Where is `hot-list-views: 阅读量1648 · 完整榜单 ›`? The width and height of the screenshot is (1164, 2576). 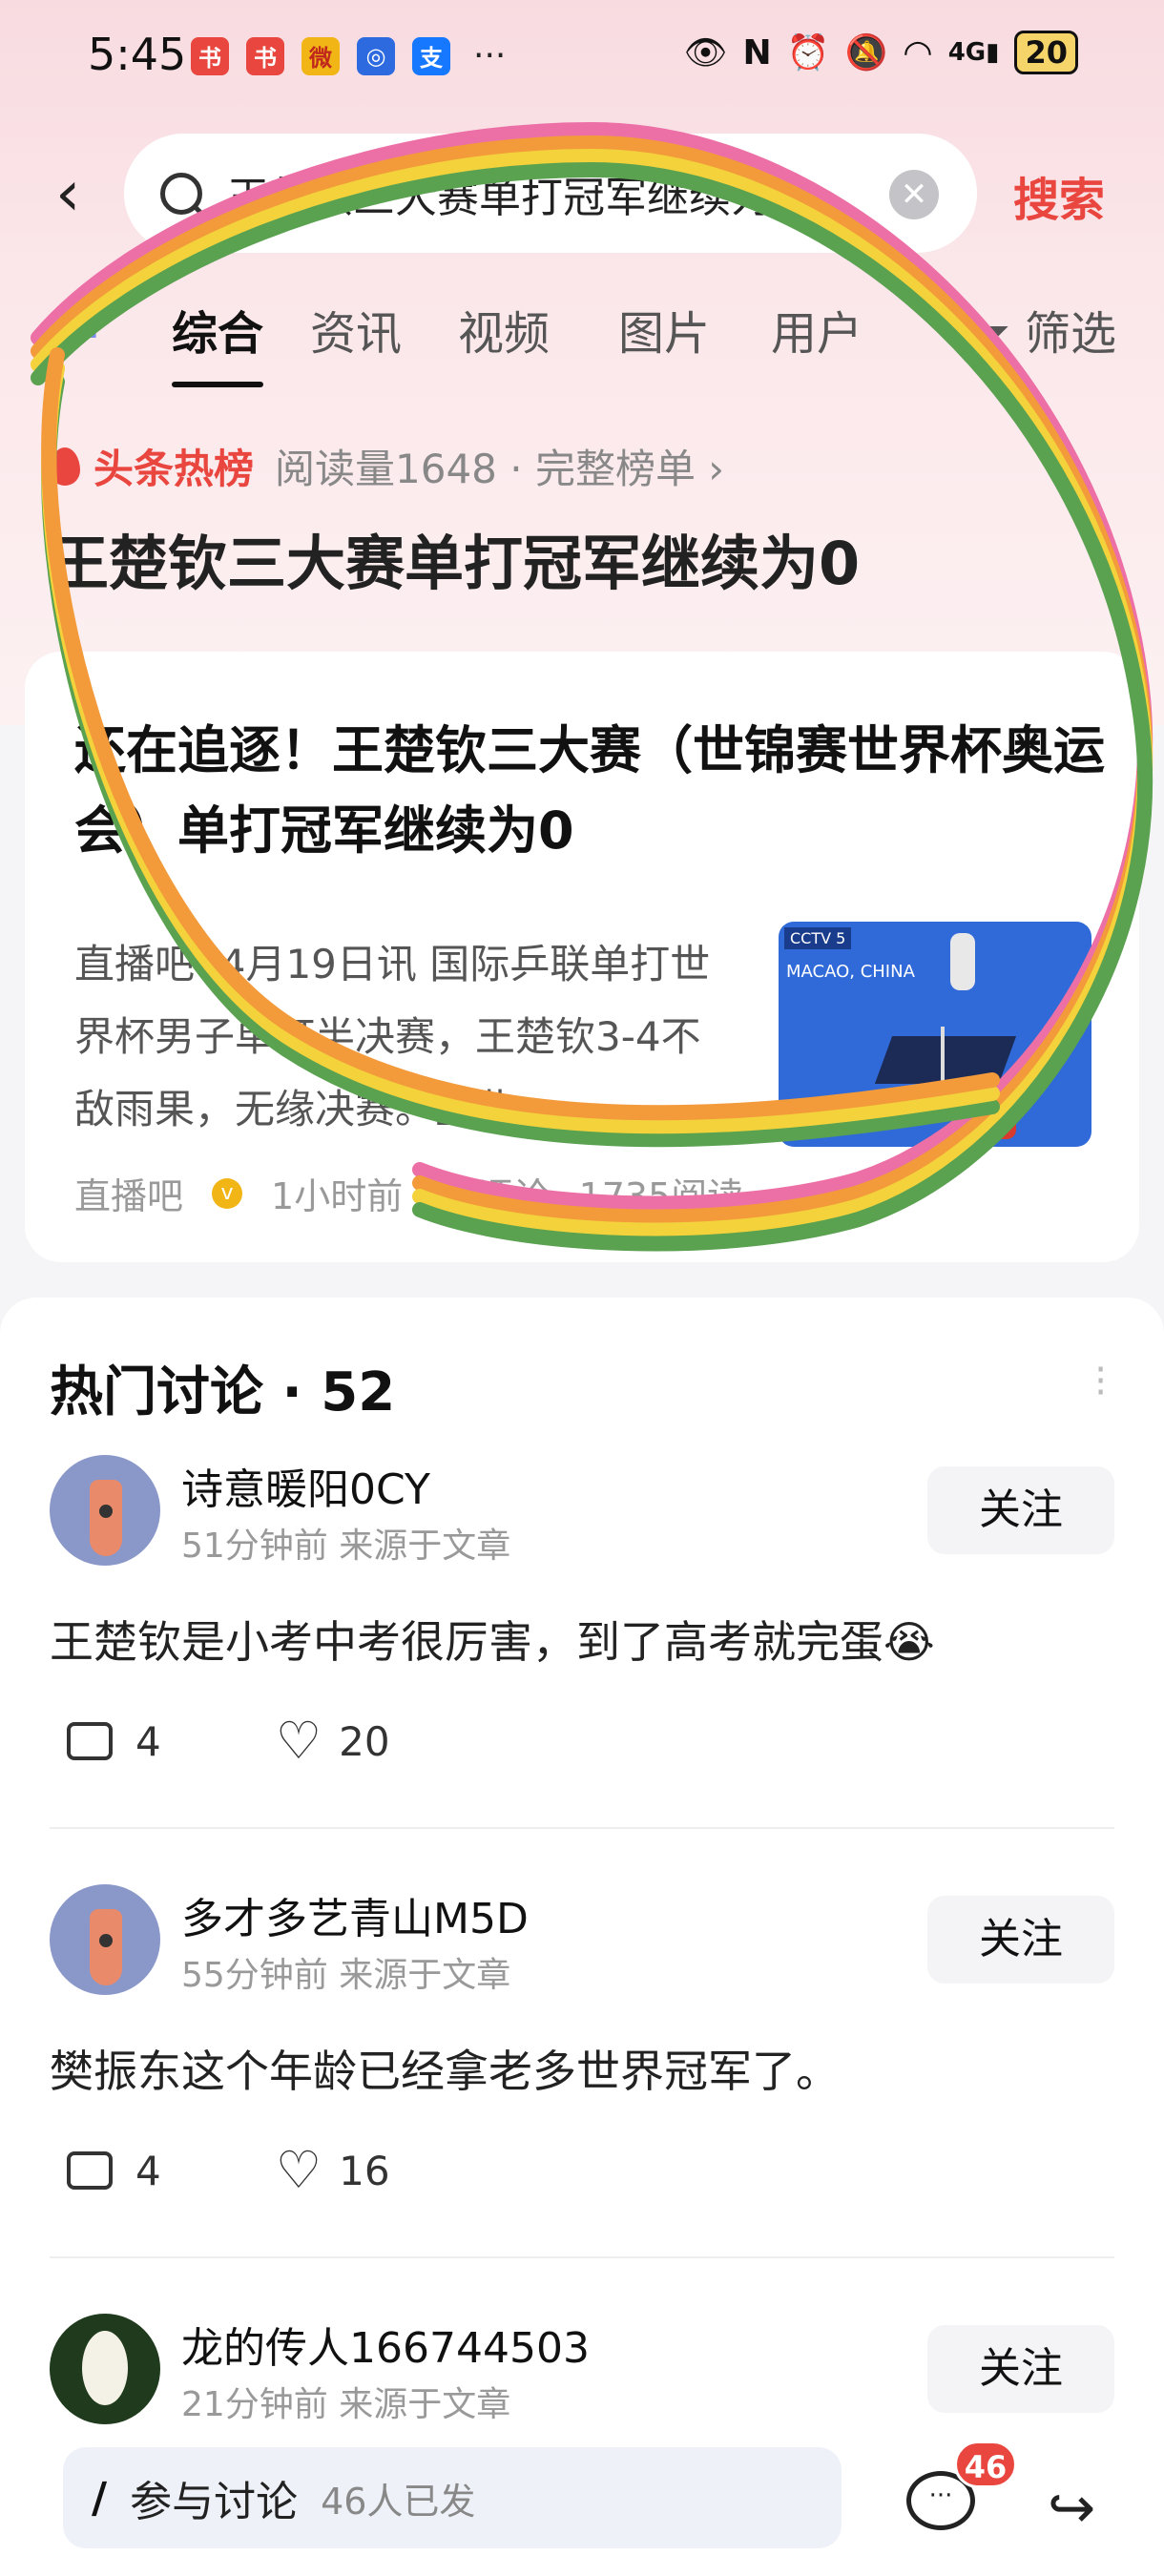 hot-list-views: 阅读量1648 · 完整榜单 › is located at coordinates (499, 466).